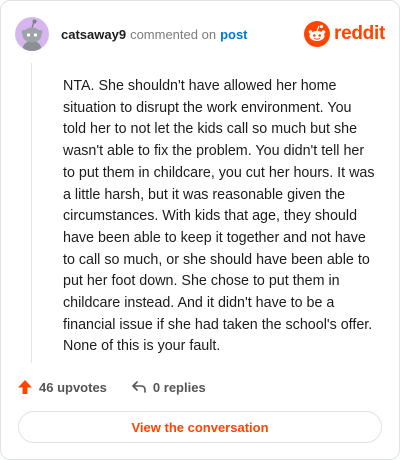 This screenshot has width=400, height=460. I want to click on thread-line, so click(31, 213).